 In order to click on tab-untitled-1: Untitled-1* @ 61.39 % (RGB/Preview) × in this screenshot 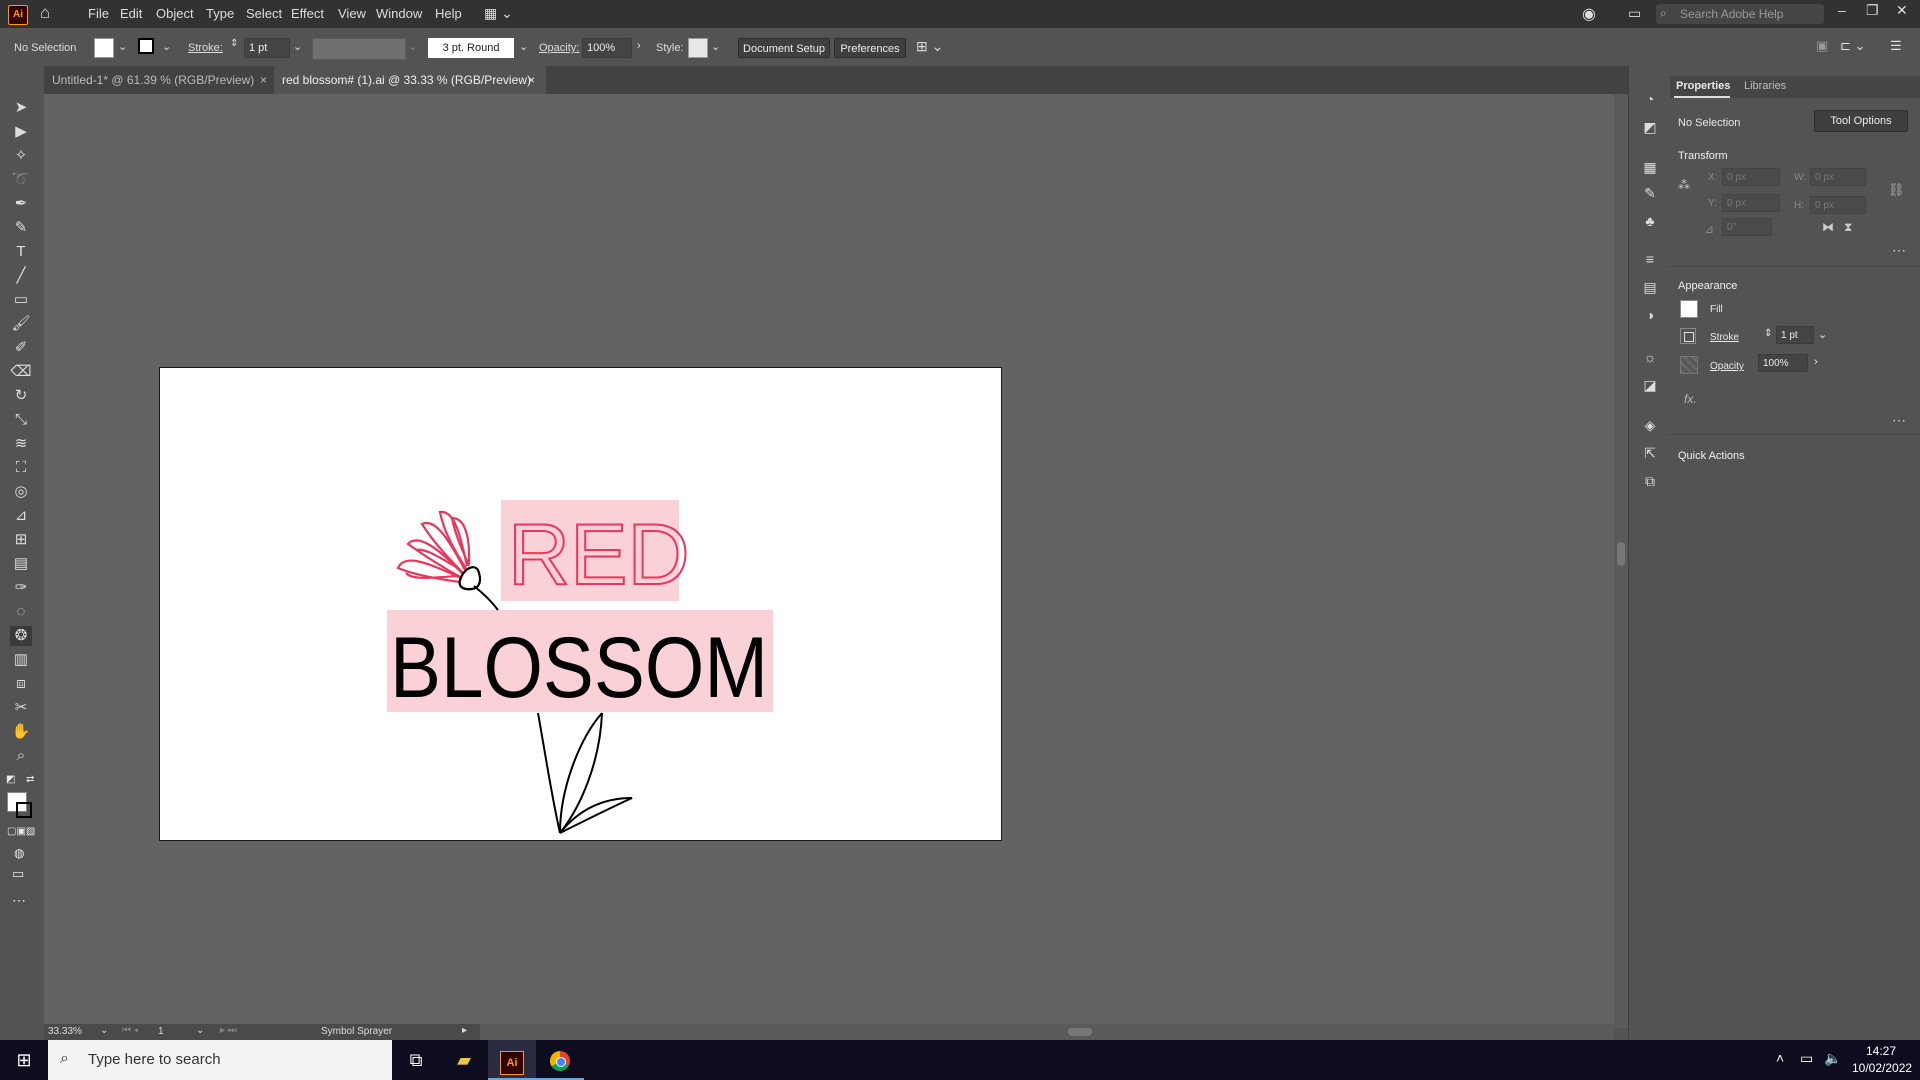, I will do `click(158, 80)`.